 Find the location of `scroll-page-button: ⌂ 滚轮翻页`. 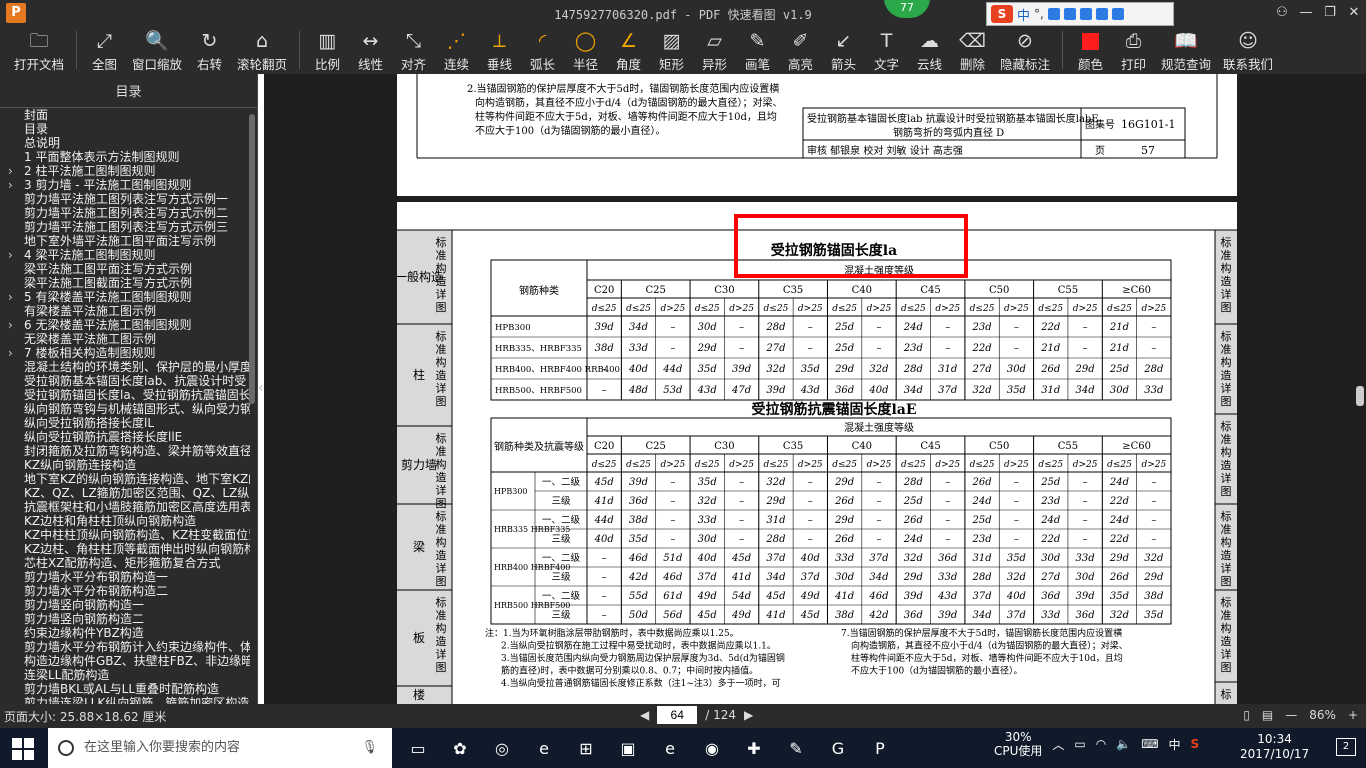

scroll-page-button: ⌂ 滚轮翻页 is located at coordinates (262, 50).